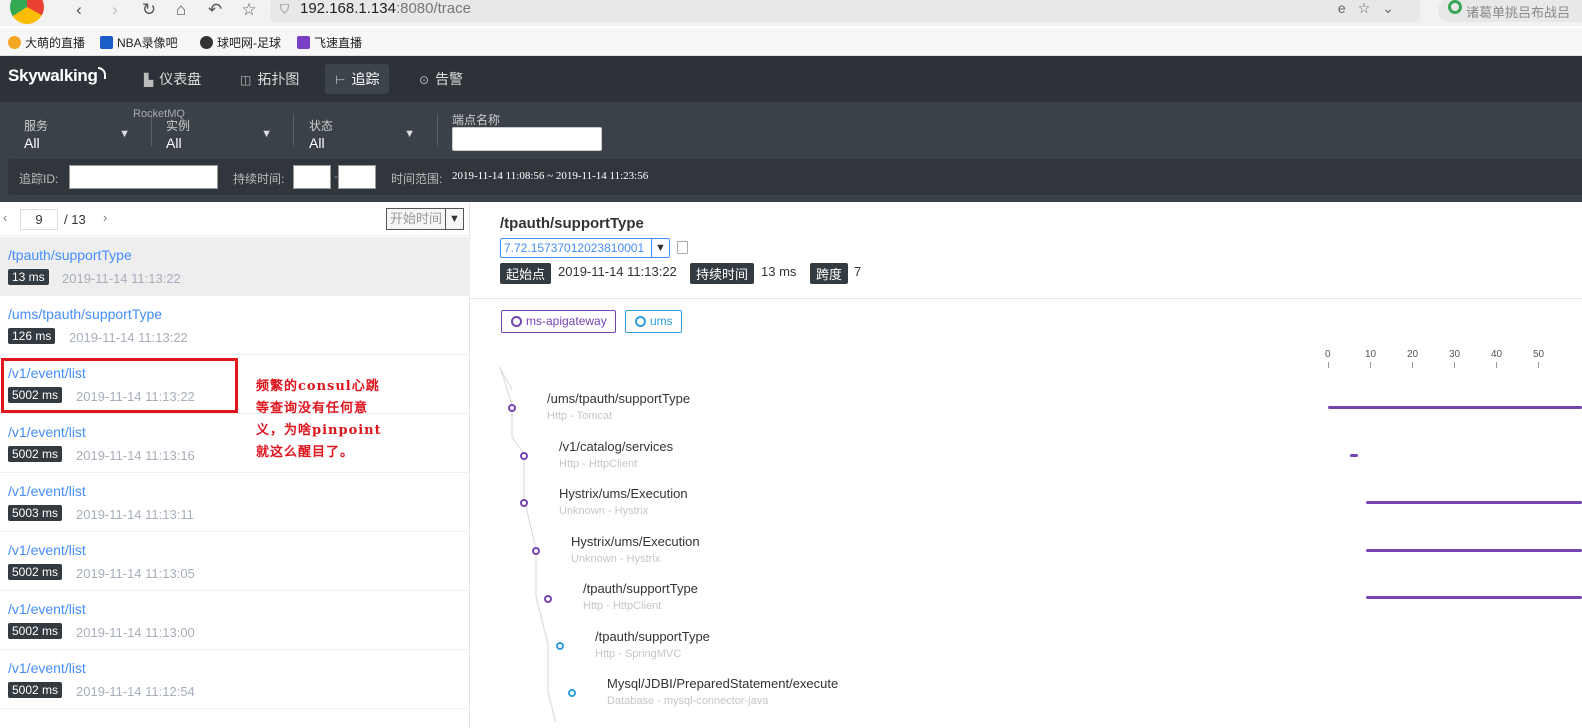 The height and width of the screenshot is (728, 1582). What do you see at coordinates (28, 277) in the screenshot?
I see `trace-duration: 13 ms` at bounding box center [28, 277].